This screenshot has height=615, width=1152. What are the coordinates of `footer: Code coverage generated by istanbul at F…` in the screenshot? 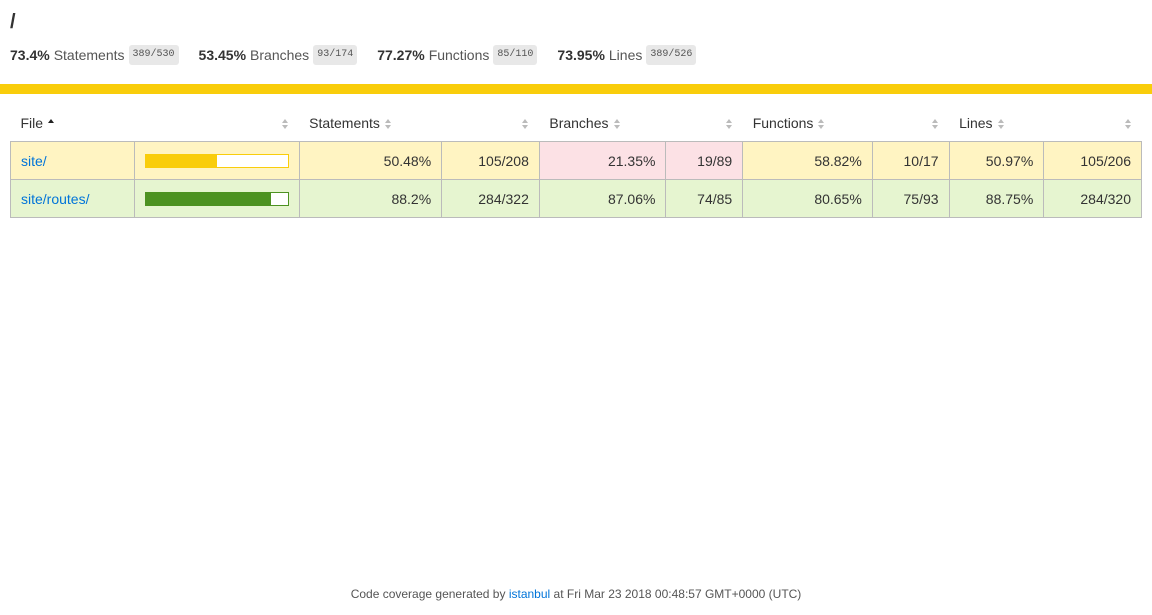 It's located at (576, 594).